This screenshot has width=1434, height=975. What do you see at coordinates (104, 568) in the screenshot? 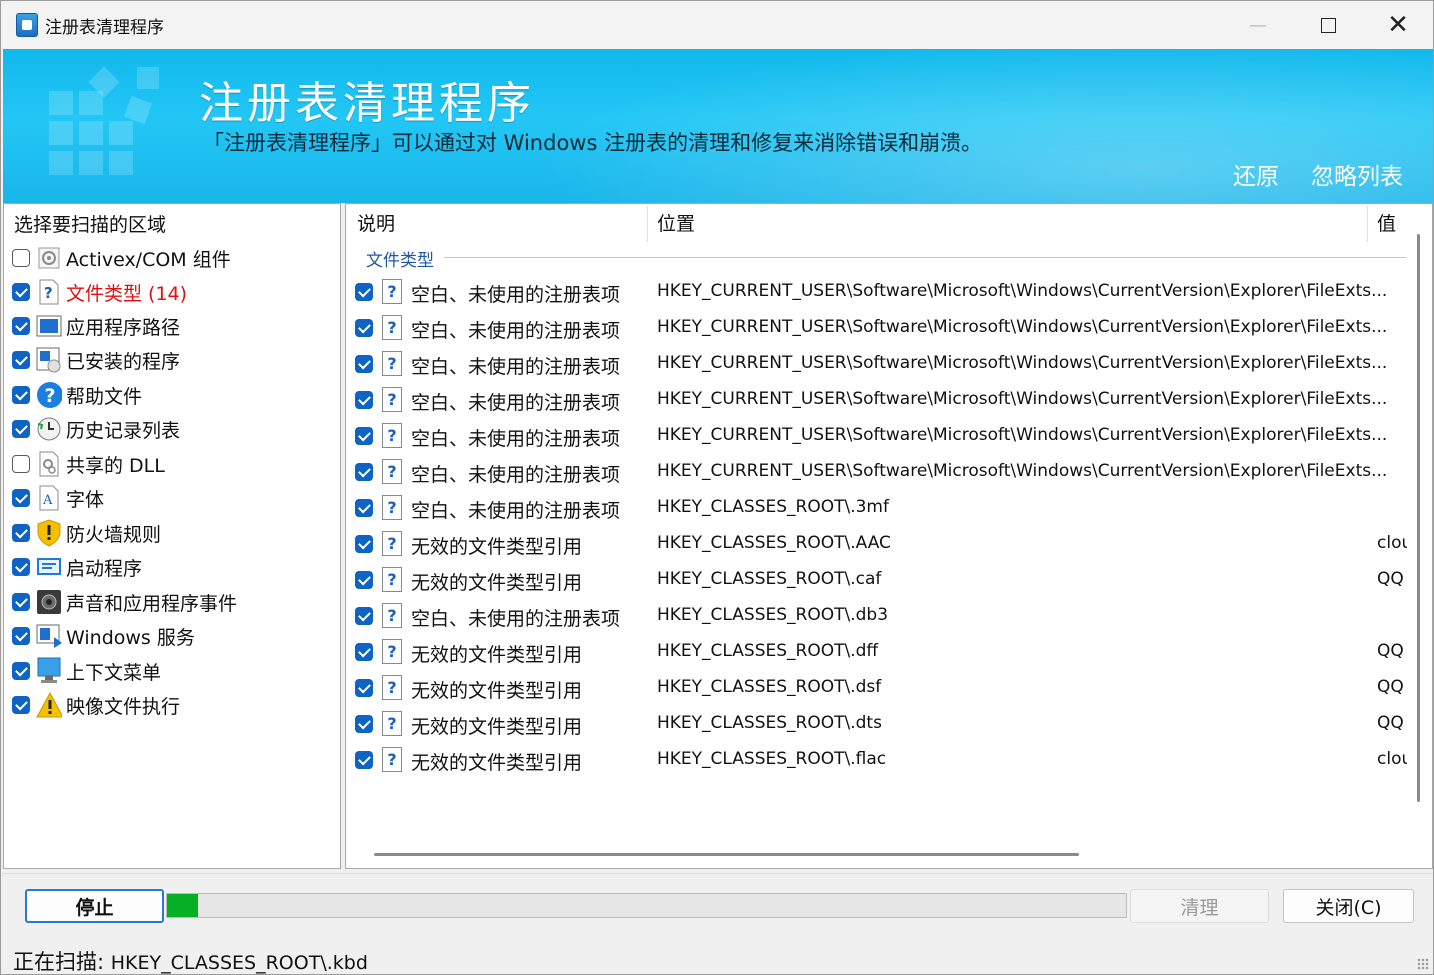
I see `scan-area-label: 启动程序` at bounding box center [104, 568].